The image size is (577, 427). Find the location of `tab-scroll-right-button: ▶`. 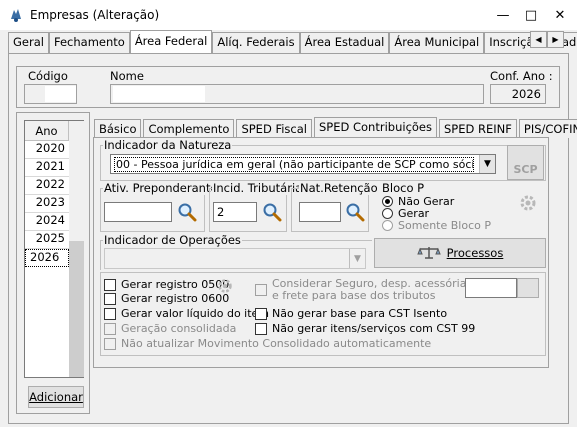

tab-scroll-right-button: ▶ is located at coordinates (555, 39).